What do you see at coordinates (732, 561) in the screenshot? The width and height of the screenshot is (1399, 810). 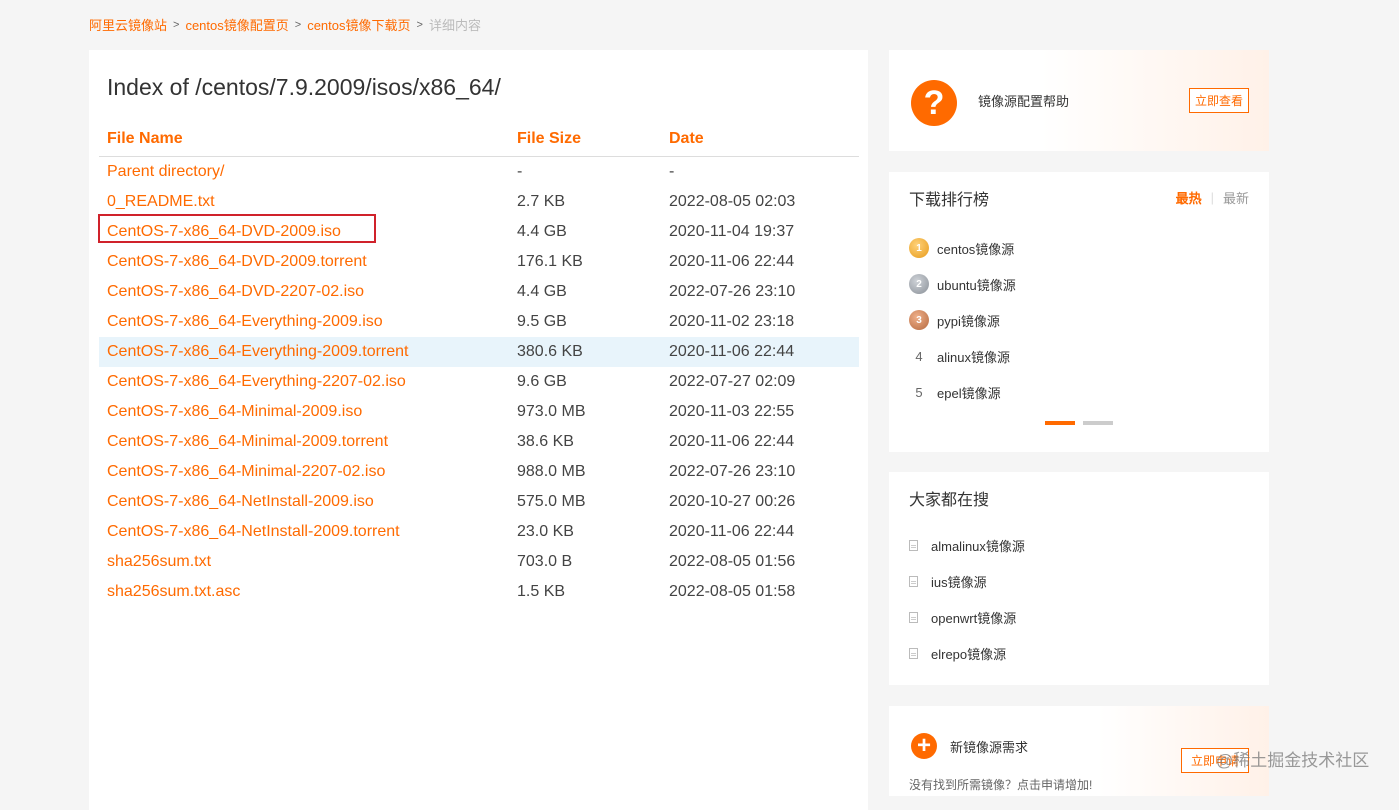 I see `file-date: 2022-08-05 01:56` at bounding box center [732, 561].